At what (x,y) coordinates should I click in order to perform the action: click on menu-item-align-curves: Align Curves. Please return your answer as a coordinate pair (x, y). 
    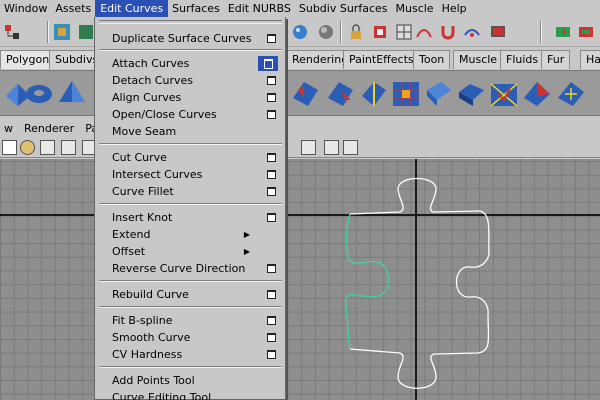
    Looking at the image, I should click on (190, 97).